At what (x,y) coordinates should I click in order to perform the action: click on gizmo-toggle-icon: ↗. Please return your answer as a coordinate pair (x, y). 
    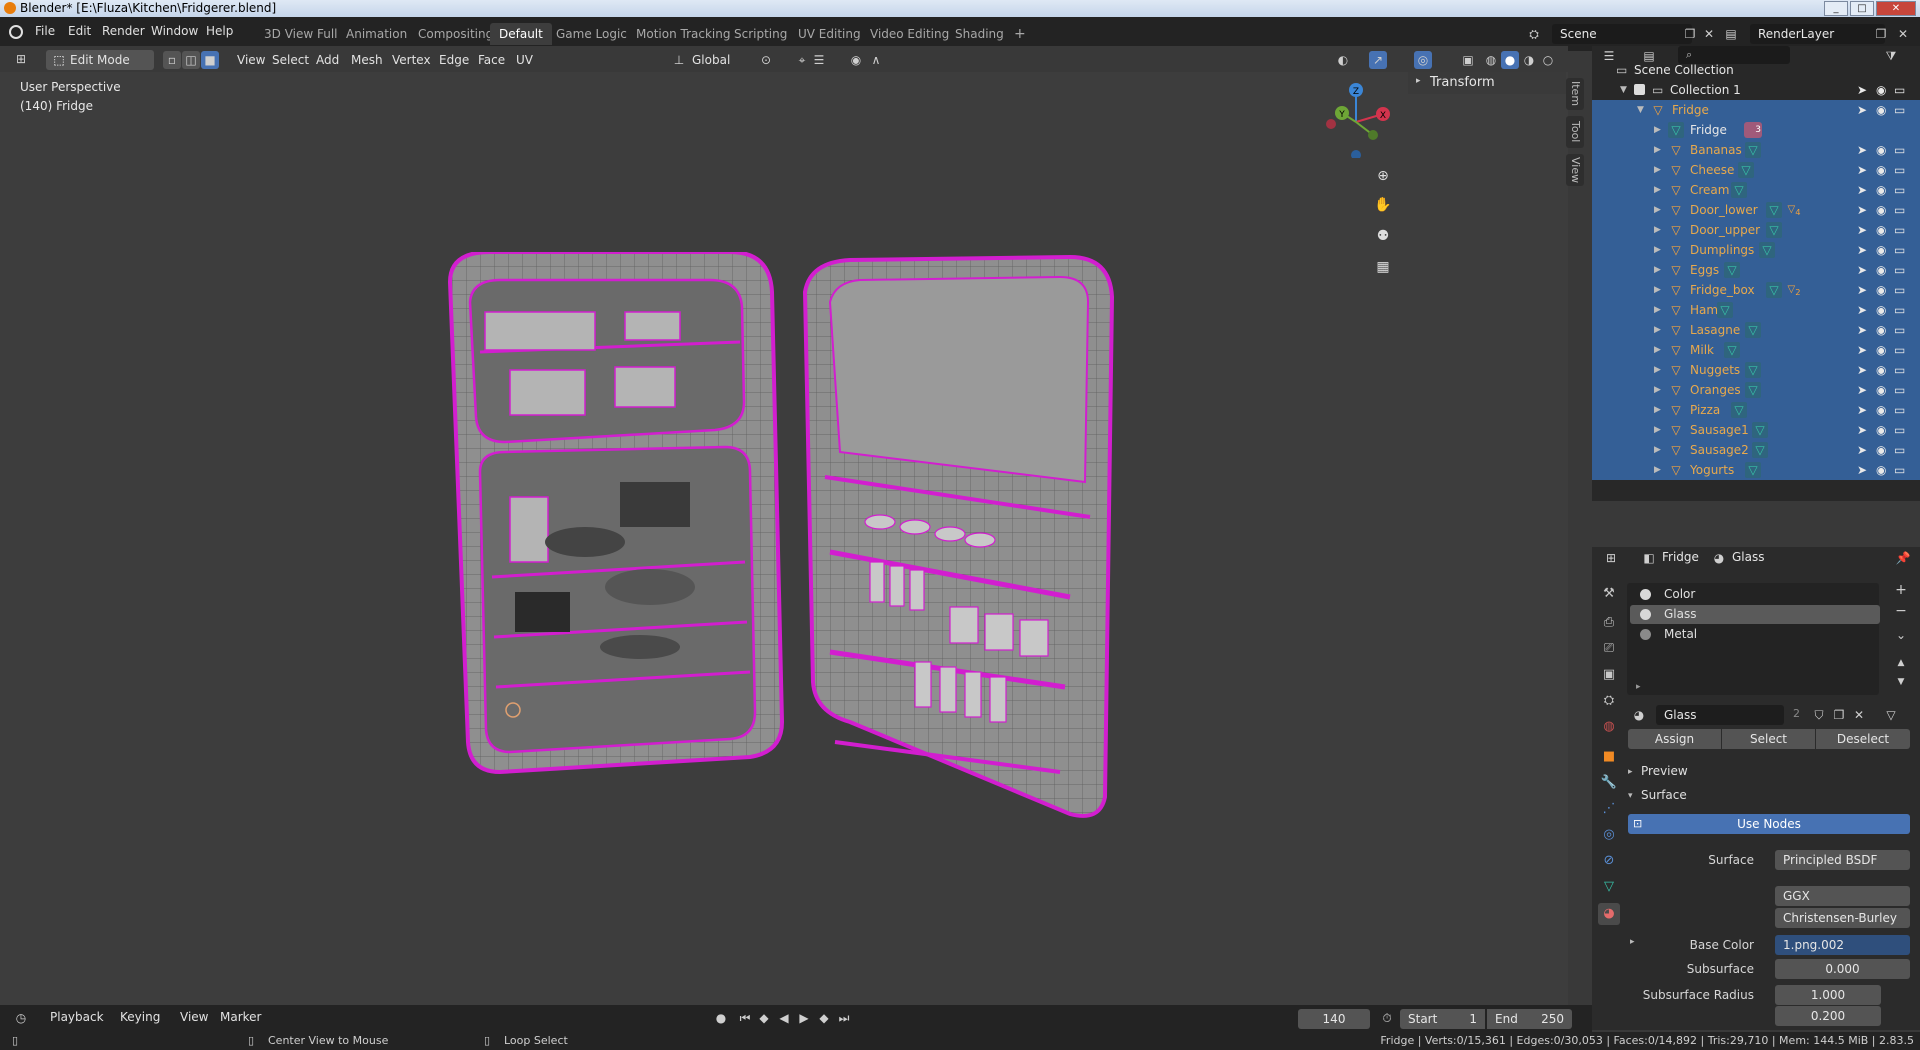
    Looking at the image, I should click on (1378, 60).